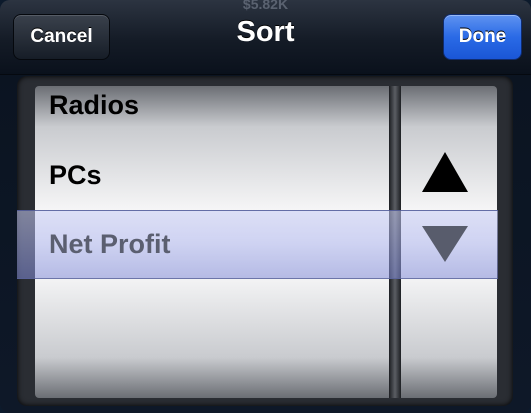  I want to click on done-button: Done, so click(482, 37).